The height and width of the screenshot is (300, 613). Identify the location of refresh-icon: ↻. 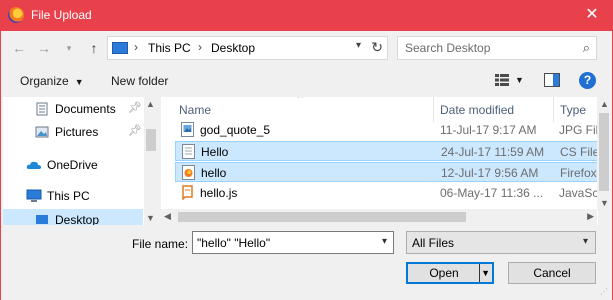
(377, 47).